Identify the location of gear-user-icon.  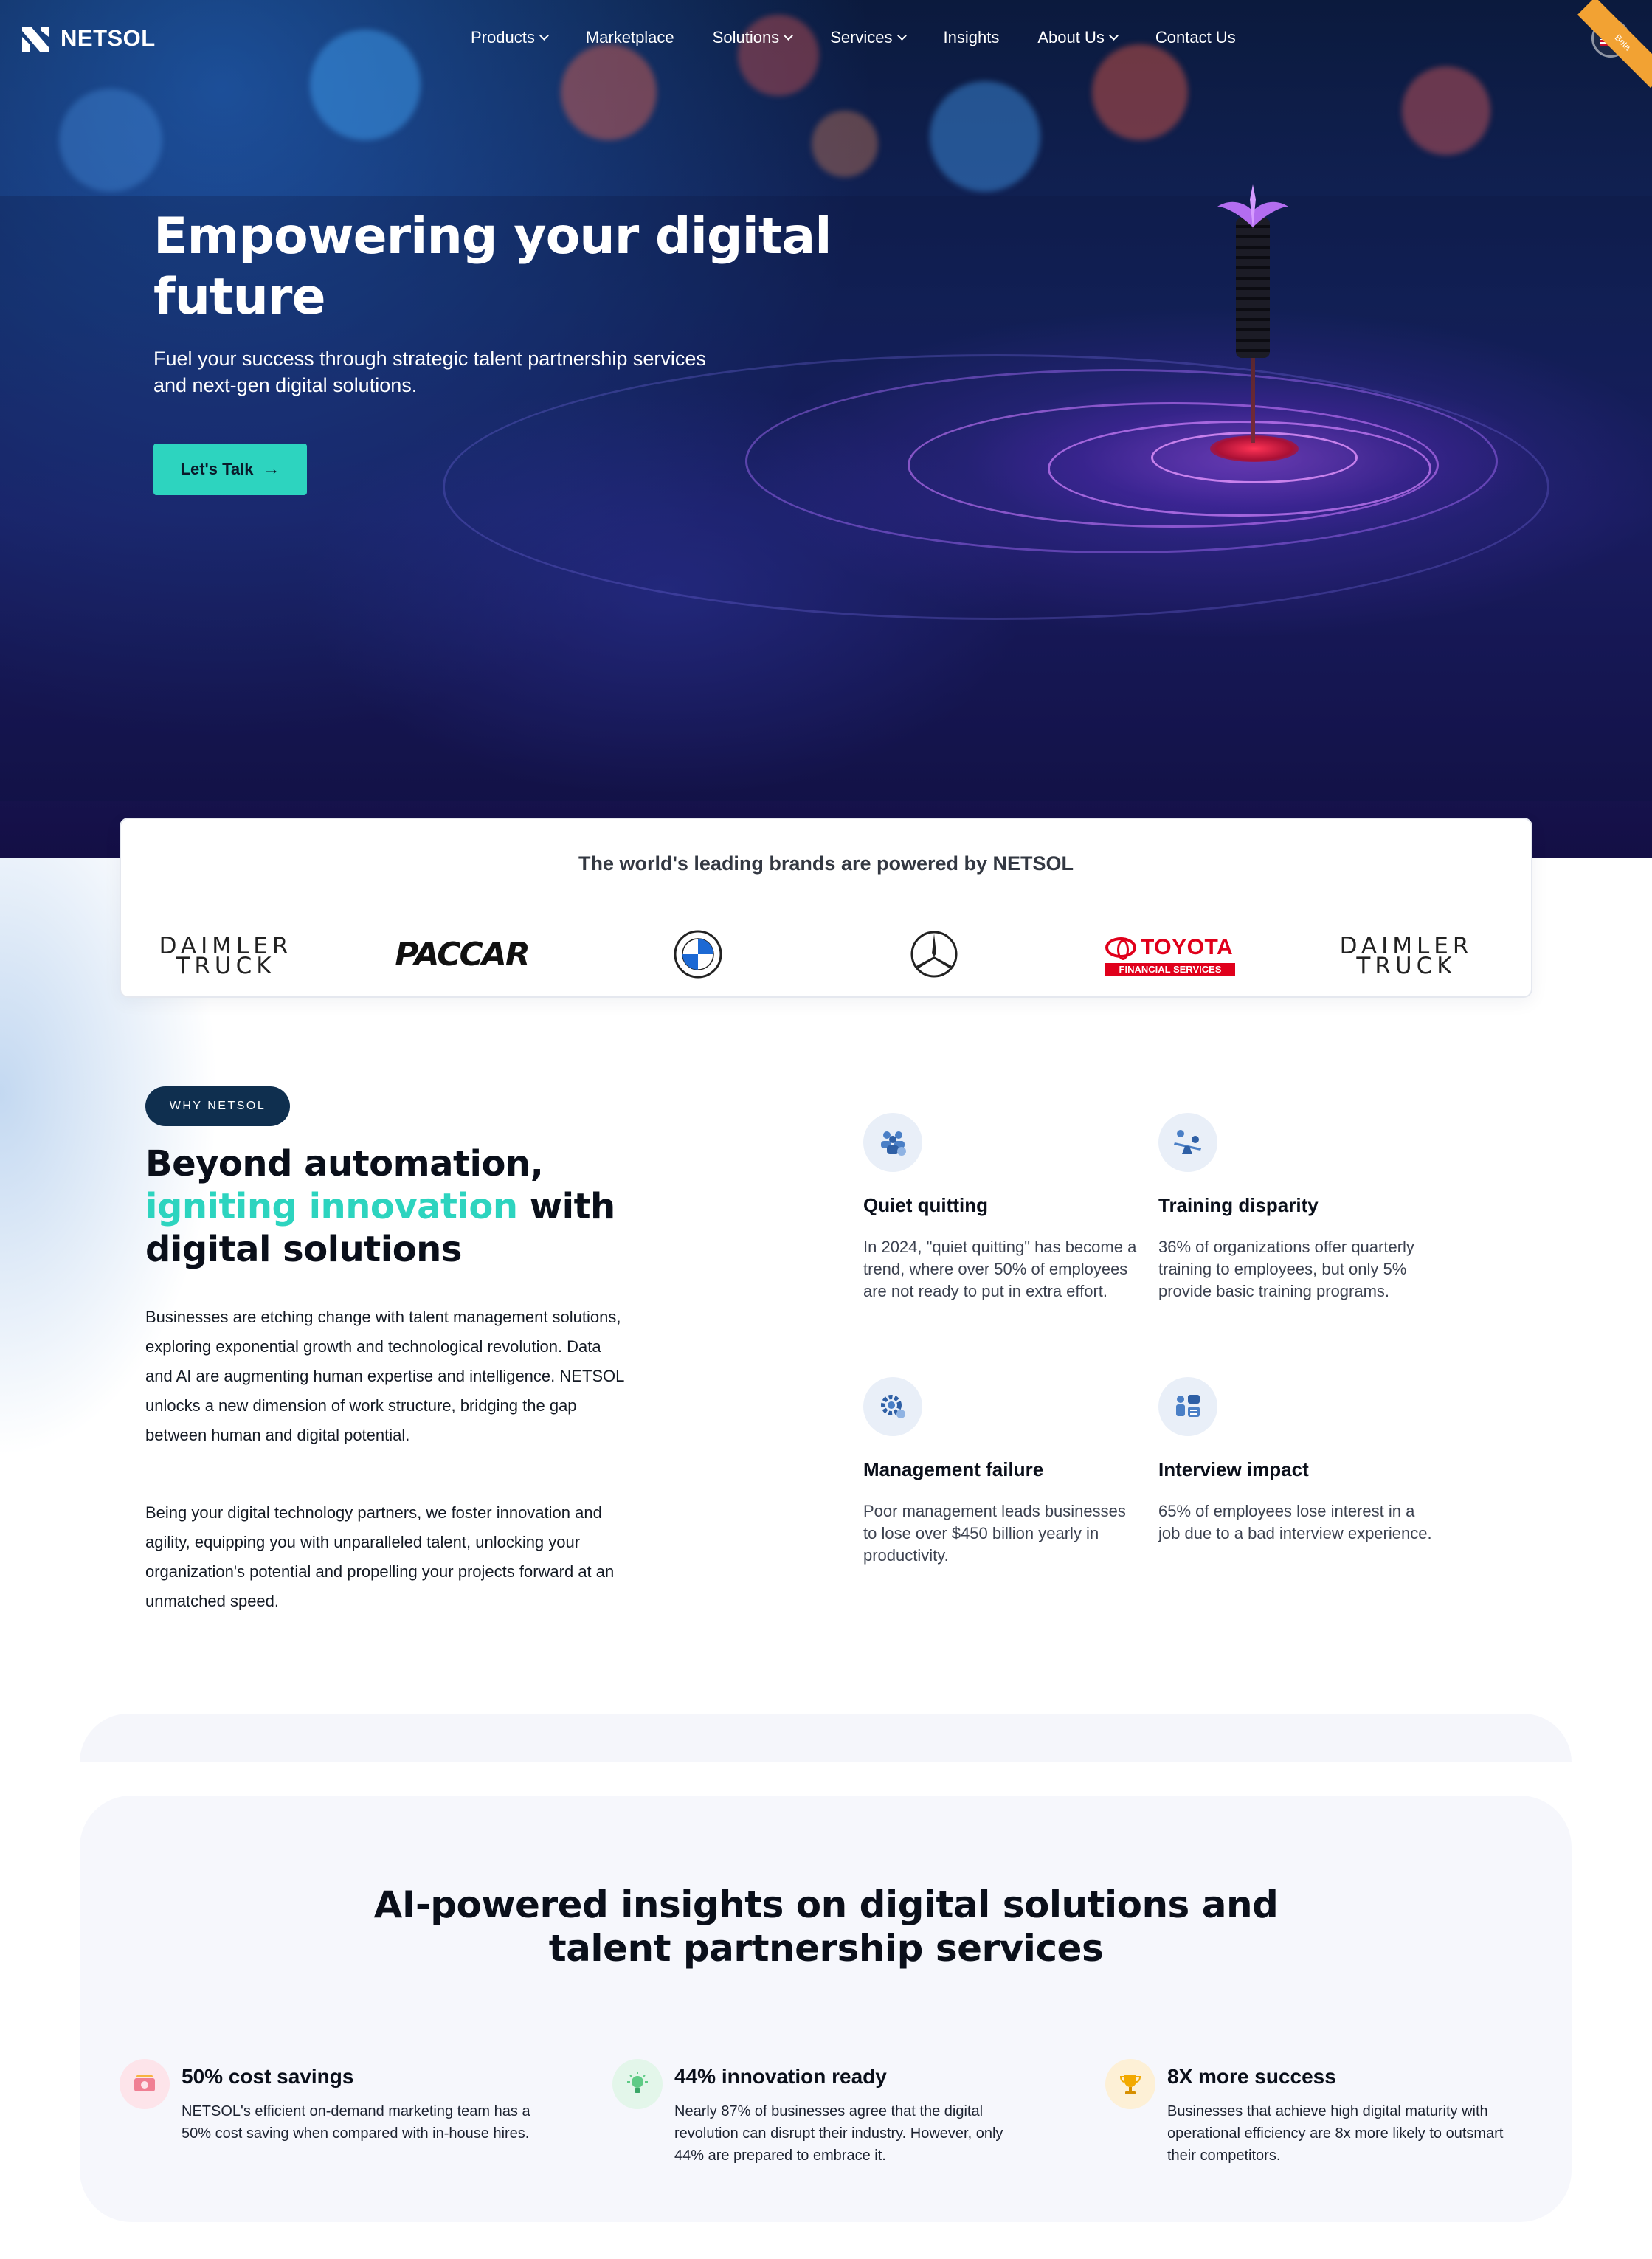
(893, 1406).